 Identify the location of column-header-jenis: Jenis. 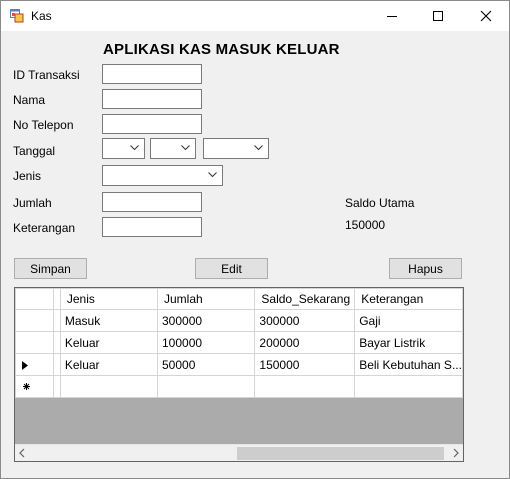
(109, 299).